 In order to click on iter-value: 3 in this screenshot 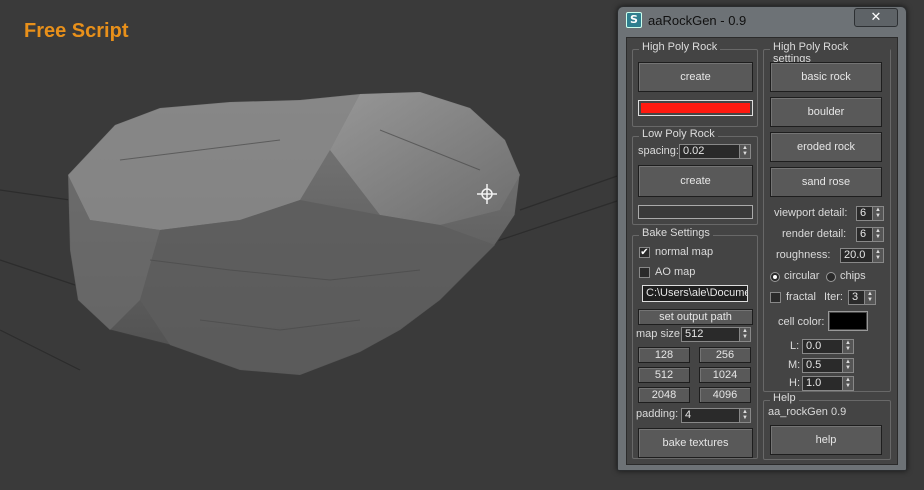, I will do `click(855, 297)`.